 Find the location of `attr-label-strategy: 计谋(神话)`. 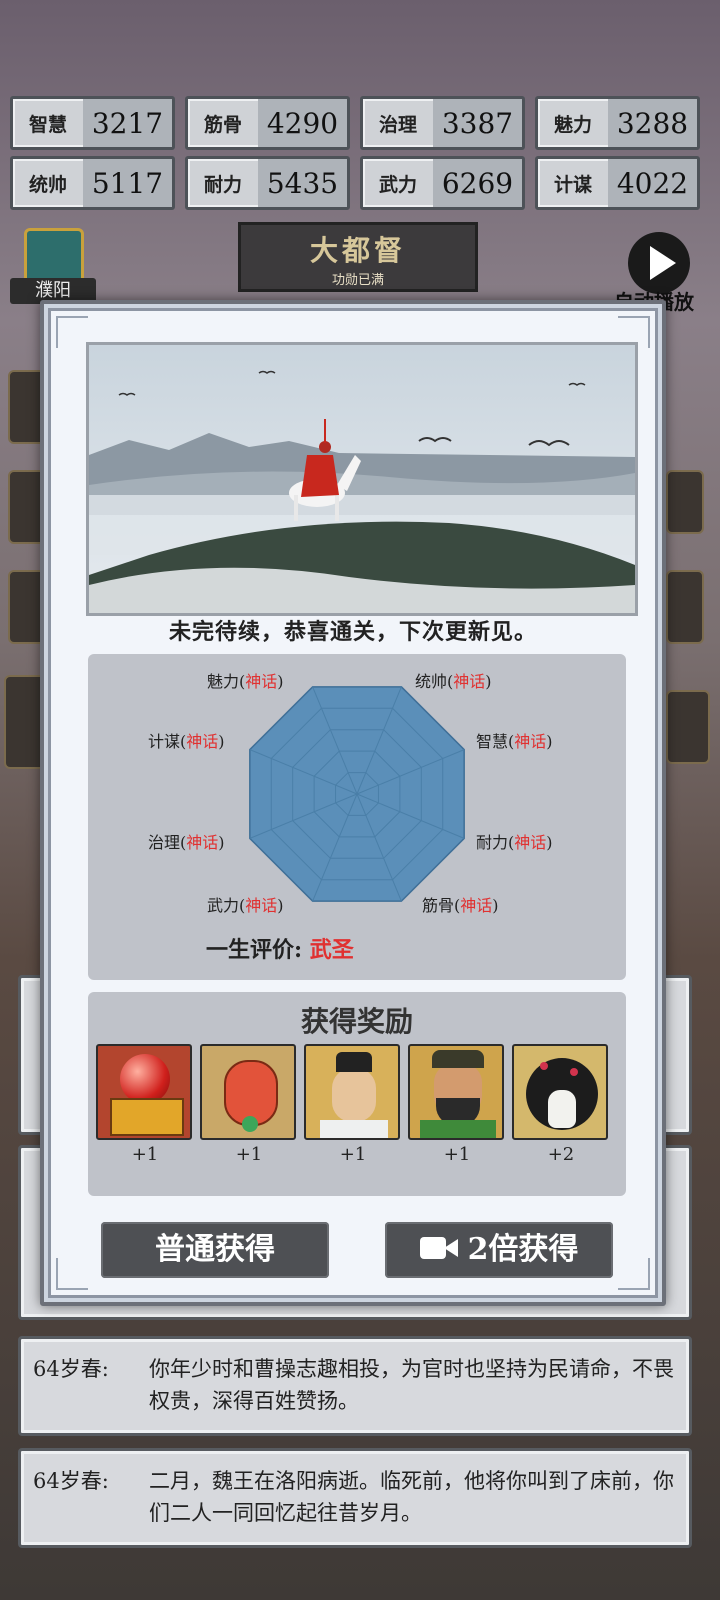

attr-label-strategy: 计谋(神话) is located at coordinates (186, 741).